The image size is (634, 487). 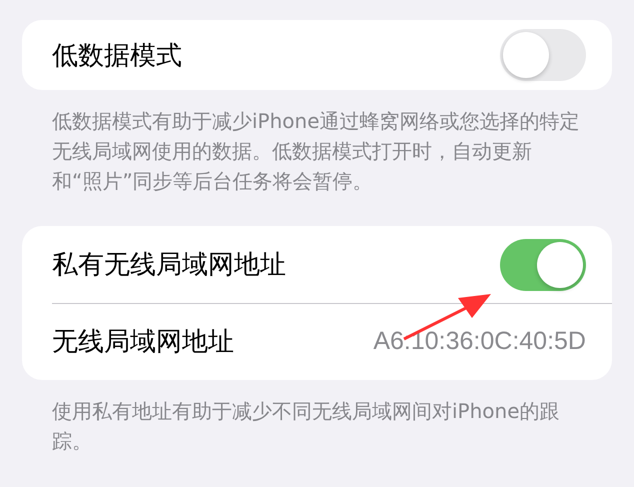 I want to click on footer-note: 使用私有地址有助于减少不同无线局域网间对iPhone的跟踪。, so click(x=306, y=426).